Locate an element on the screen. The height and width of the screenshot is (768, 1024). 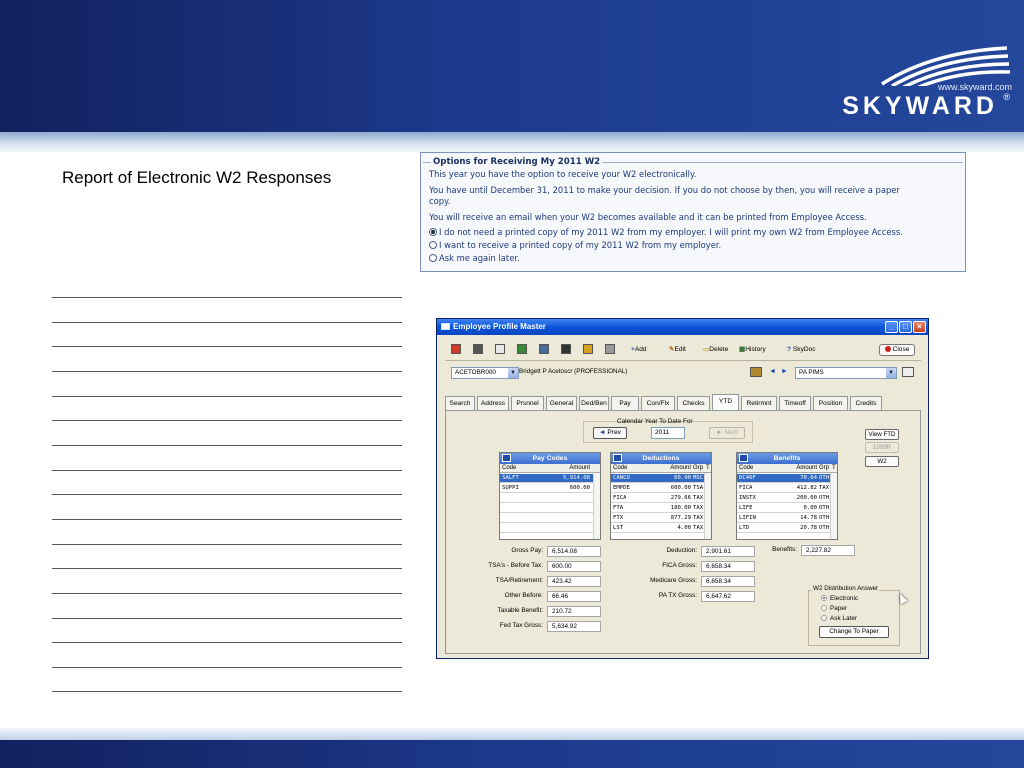
arrow-right-icon: ► is located at coordinates (719, 432).